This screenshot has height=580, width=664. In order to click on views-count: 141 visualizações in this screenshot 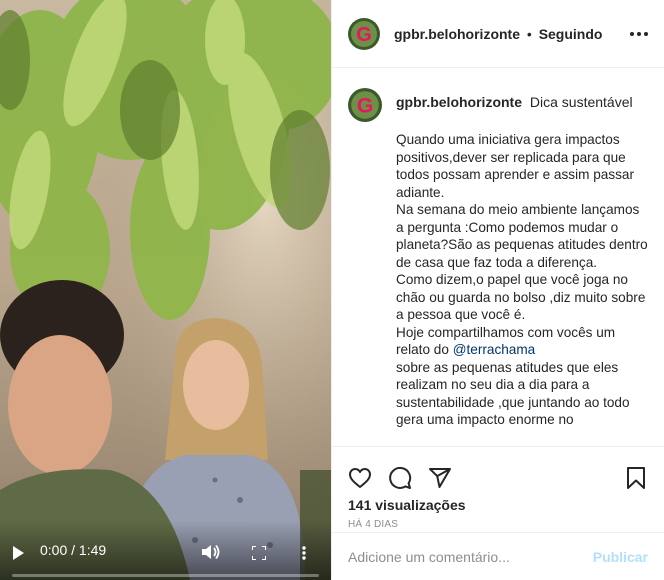, I will do `click(498, 505)`.